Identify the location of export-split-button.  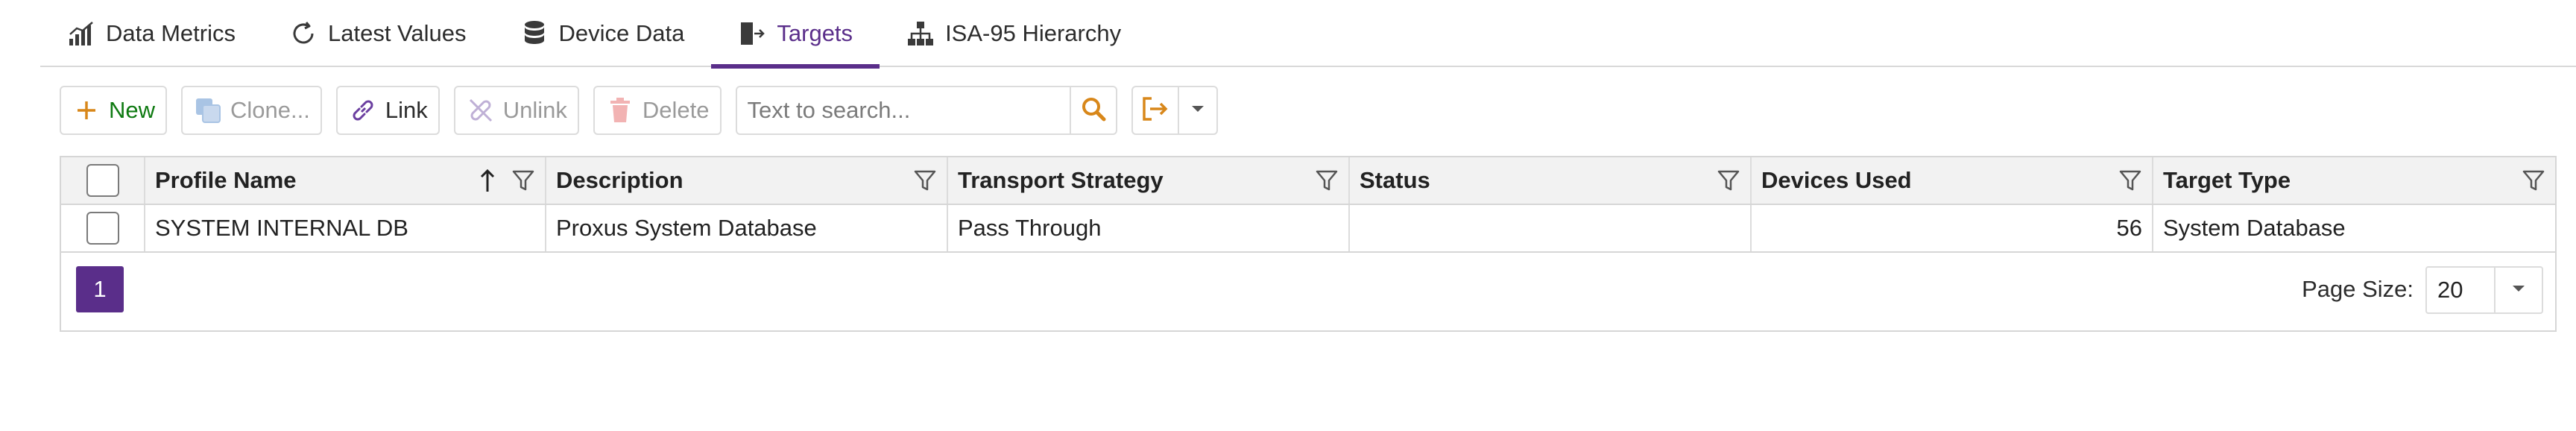
(1175, 110).